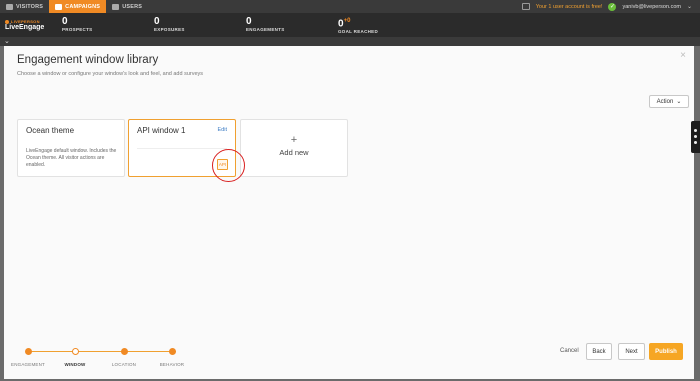  I want to click on stat-delta: +0, so click(347, 21).